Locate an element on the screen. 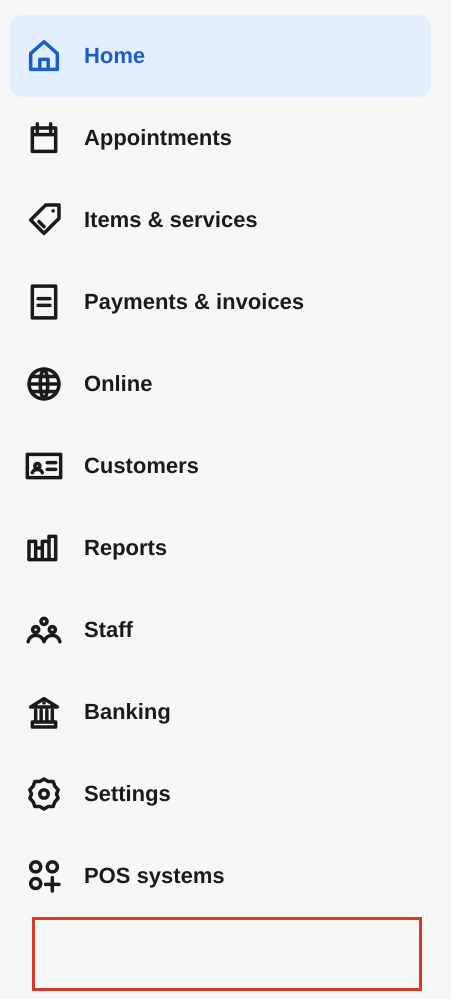 This screenshot has height=999, width=451. nav-item: Settings is located at coordinates (220, 794).